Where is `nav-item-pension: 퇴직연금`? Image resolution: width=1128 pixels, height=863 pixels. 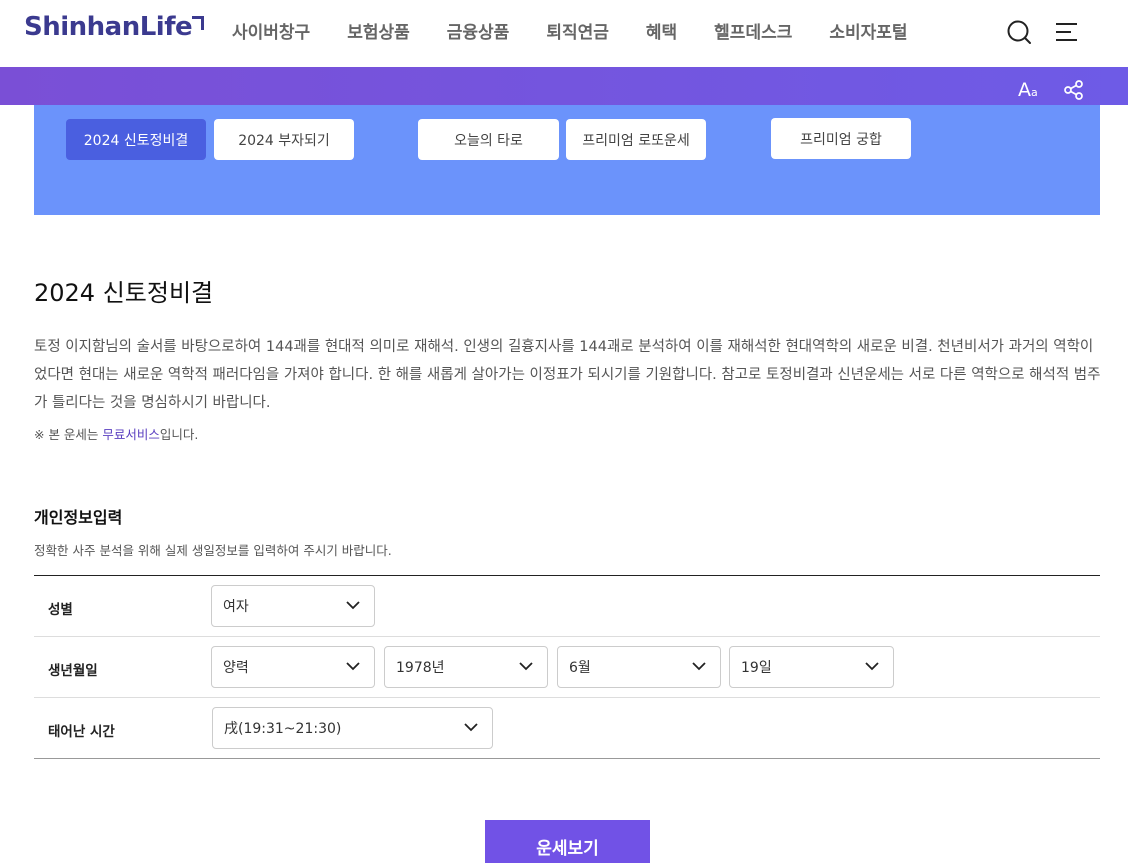 nav-item-pension: 퇴직연금 is located at coordinates (577, 30).